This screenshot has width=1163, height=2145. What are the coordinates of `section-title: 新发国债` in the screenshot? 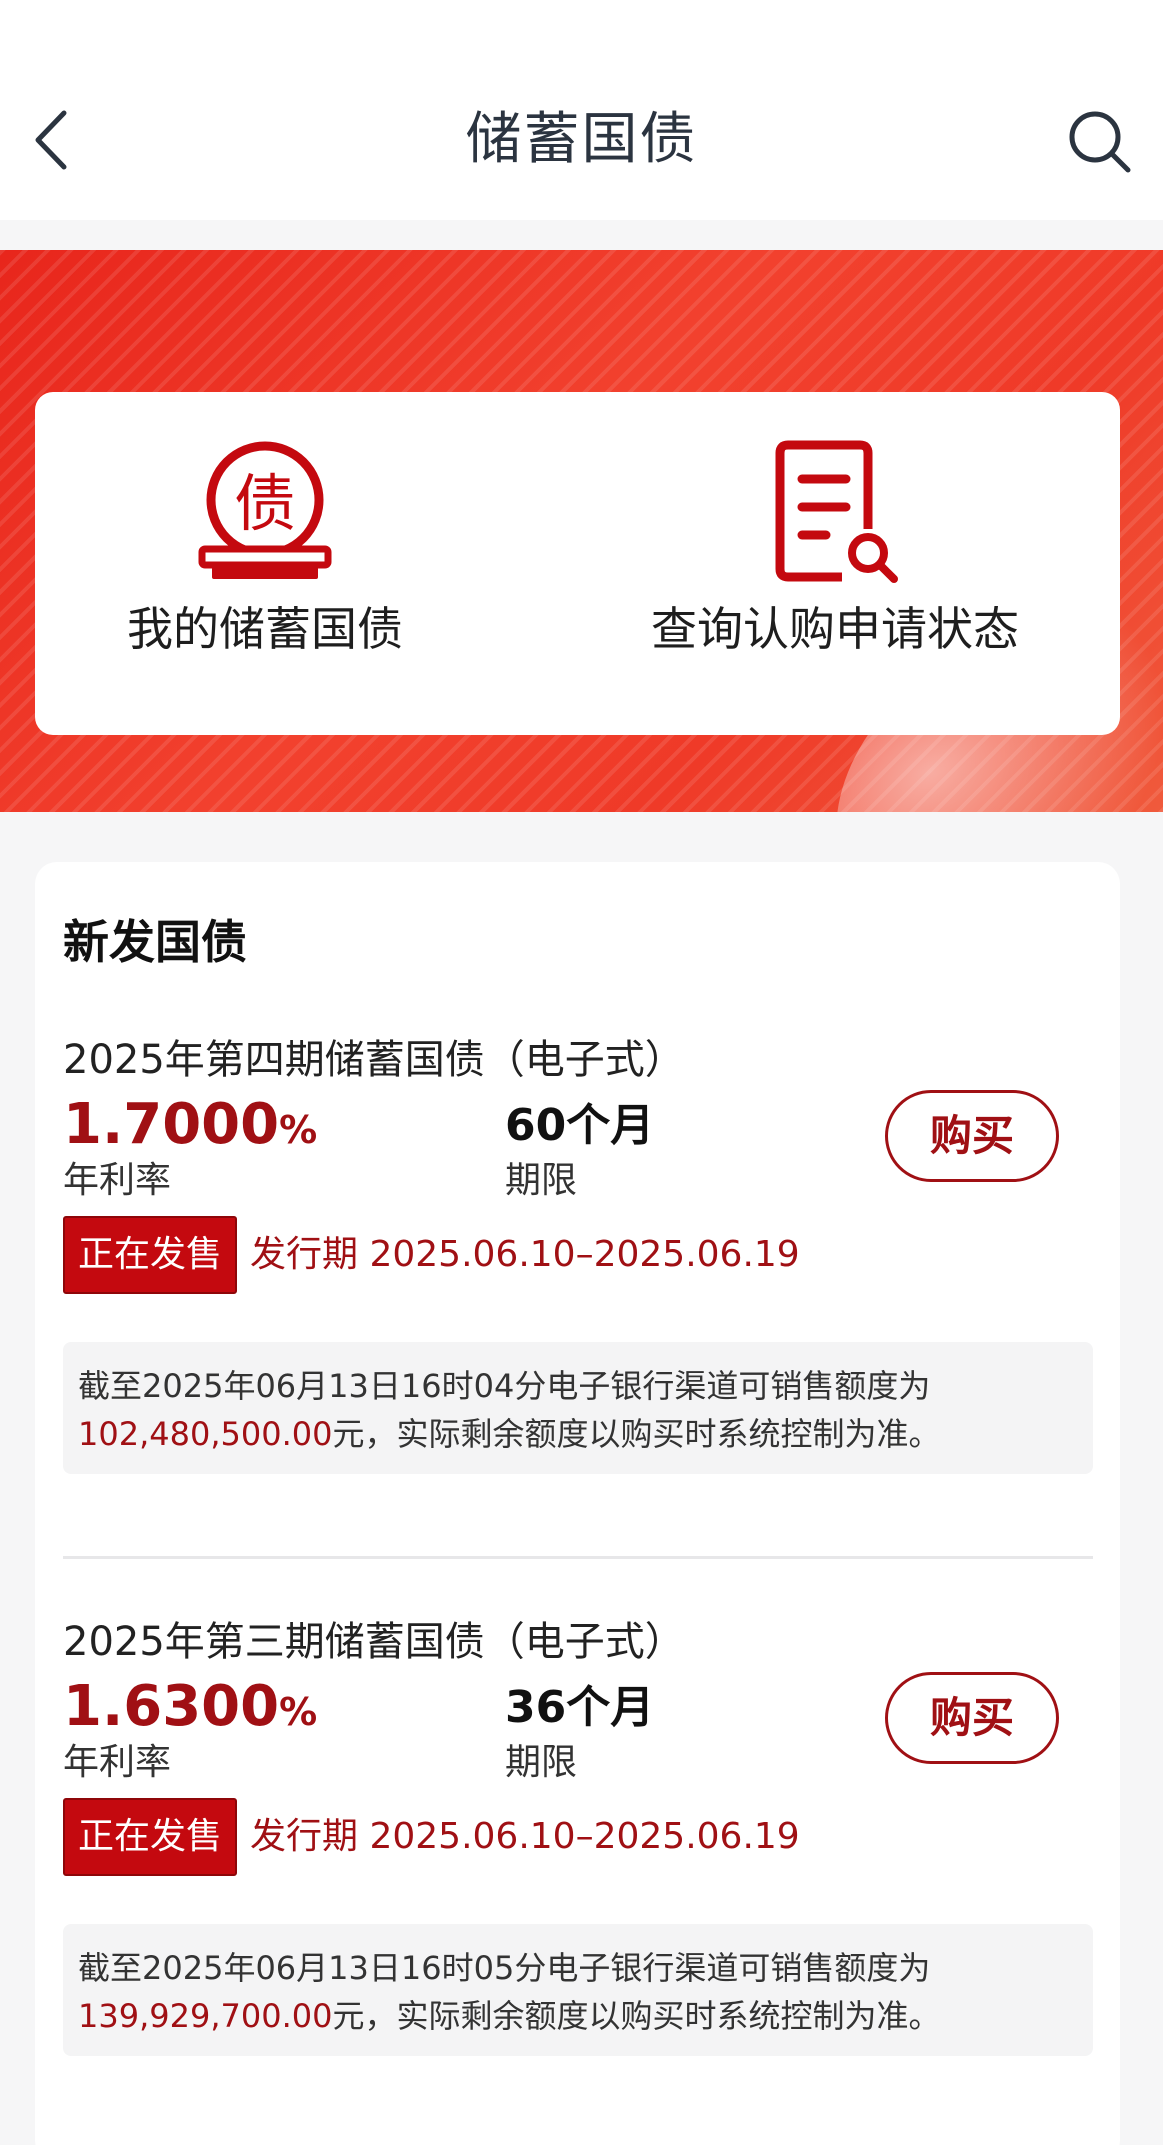 It's located at (155, 942).